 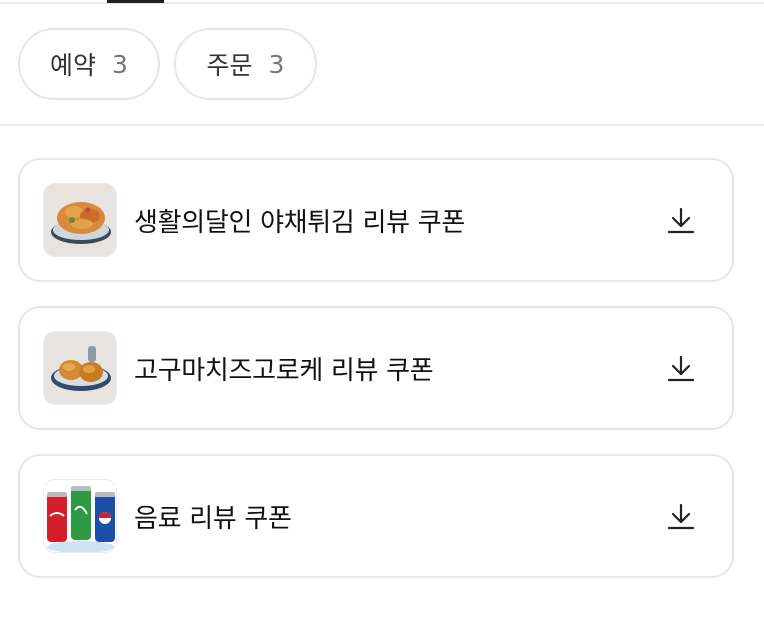 I want to click on filter-chip-reservation: 예약 3, so click(x=89, y=64).